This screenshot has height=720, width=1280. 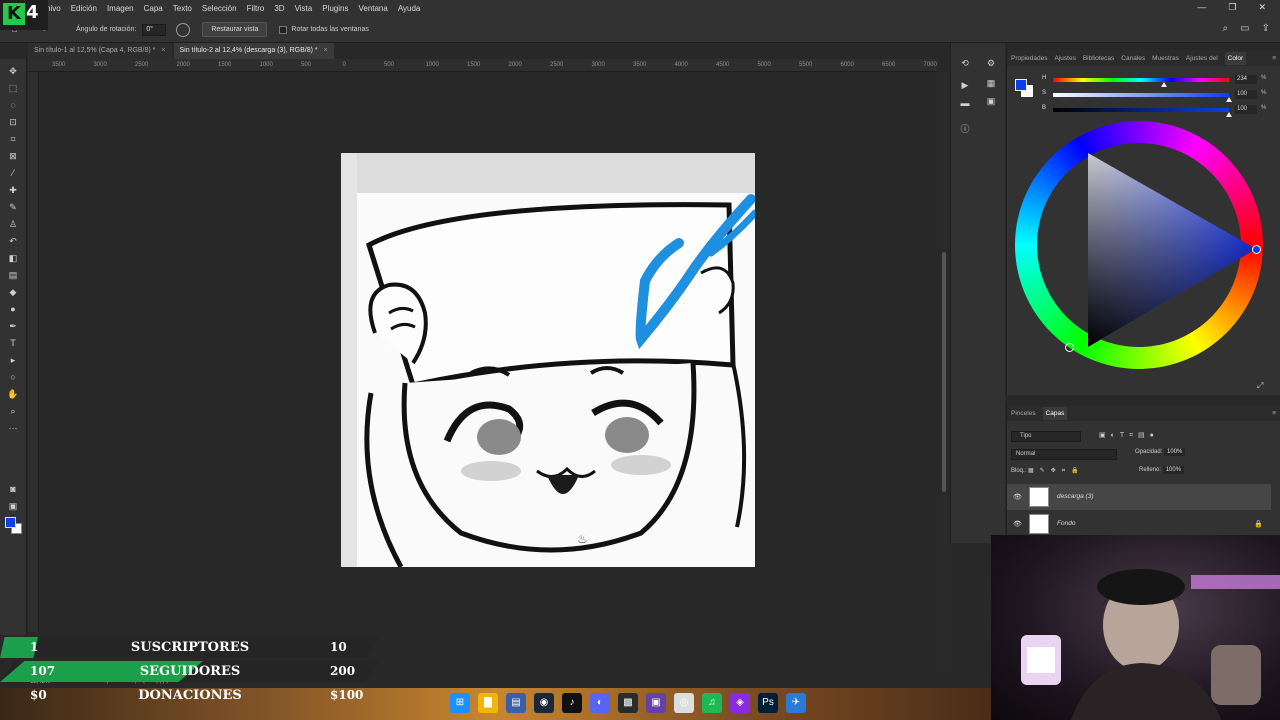 I want to click on history-icon: ⟲, so click(x=965, y=63).